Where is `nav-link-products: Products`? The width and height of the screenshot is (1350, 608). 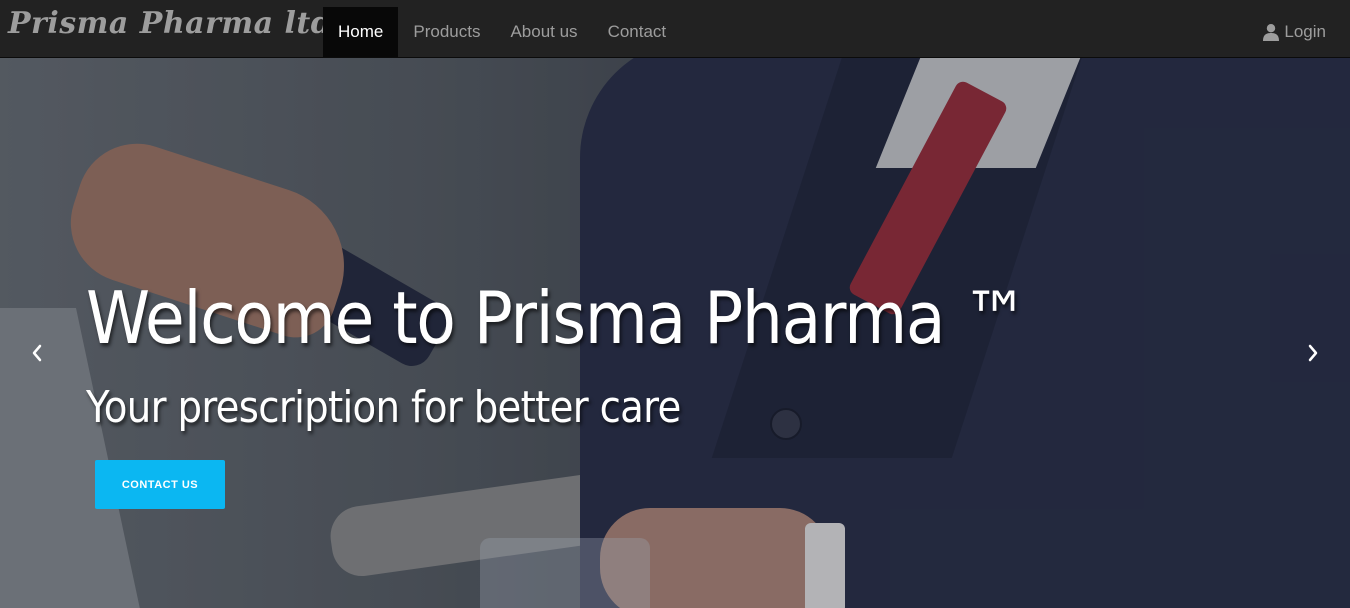
nav-link-products: Products is located at coordinates (446, 32).